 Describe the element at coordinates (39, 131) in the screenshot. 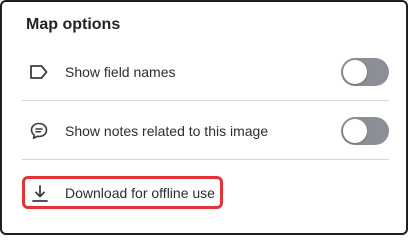

I see `note-icon` at that location.